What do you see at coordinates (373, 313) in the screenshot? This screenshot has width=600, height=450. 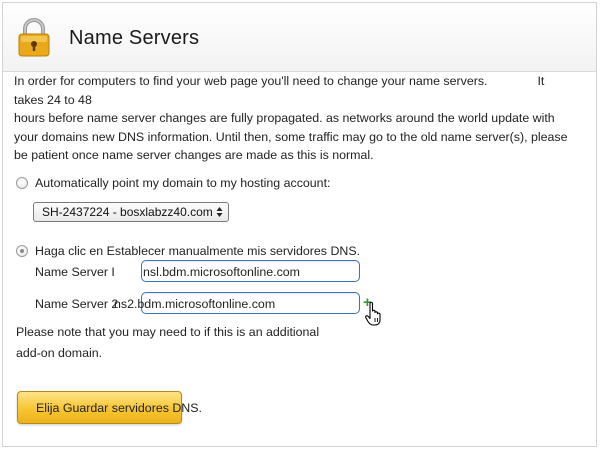 I see `hand-cursor-icon` at bounding box center [373, 313].